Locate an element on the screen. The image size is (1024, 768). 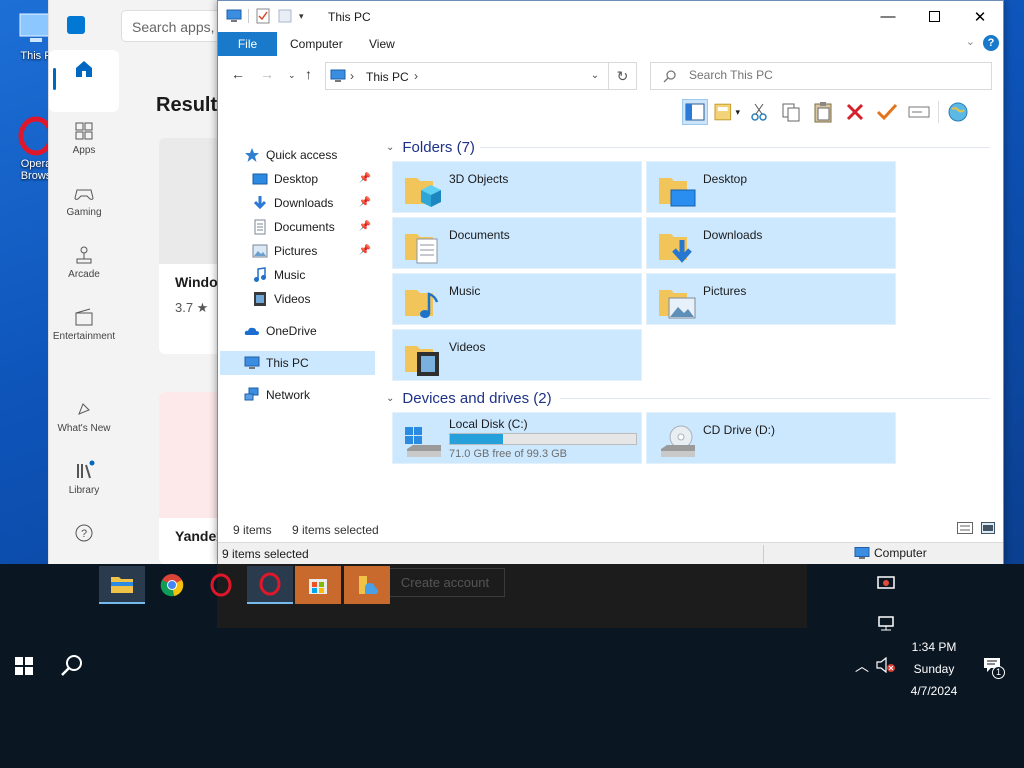
title-bar: ▾ This PC — ✕ is located at coordinates (610, 16).